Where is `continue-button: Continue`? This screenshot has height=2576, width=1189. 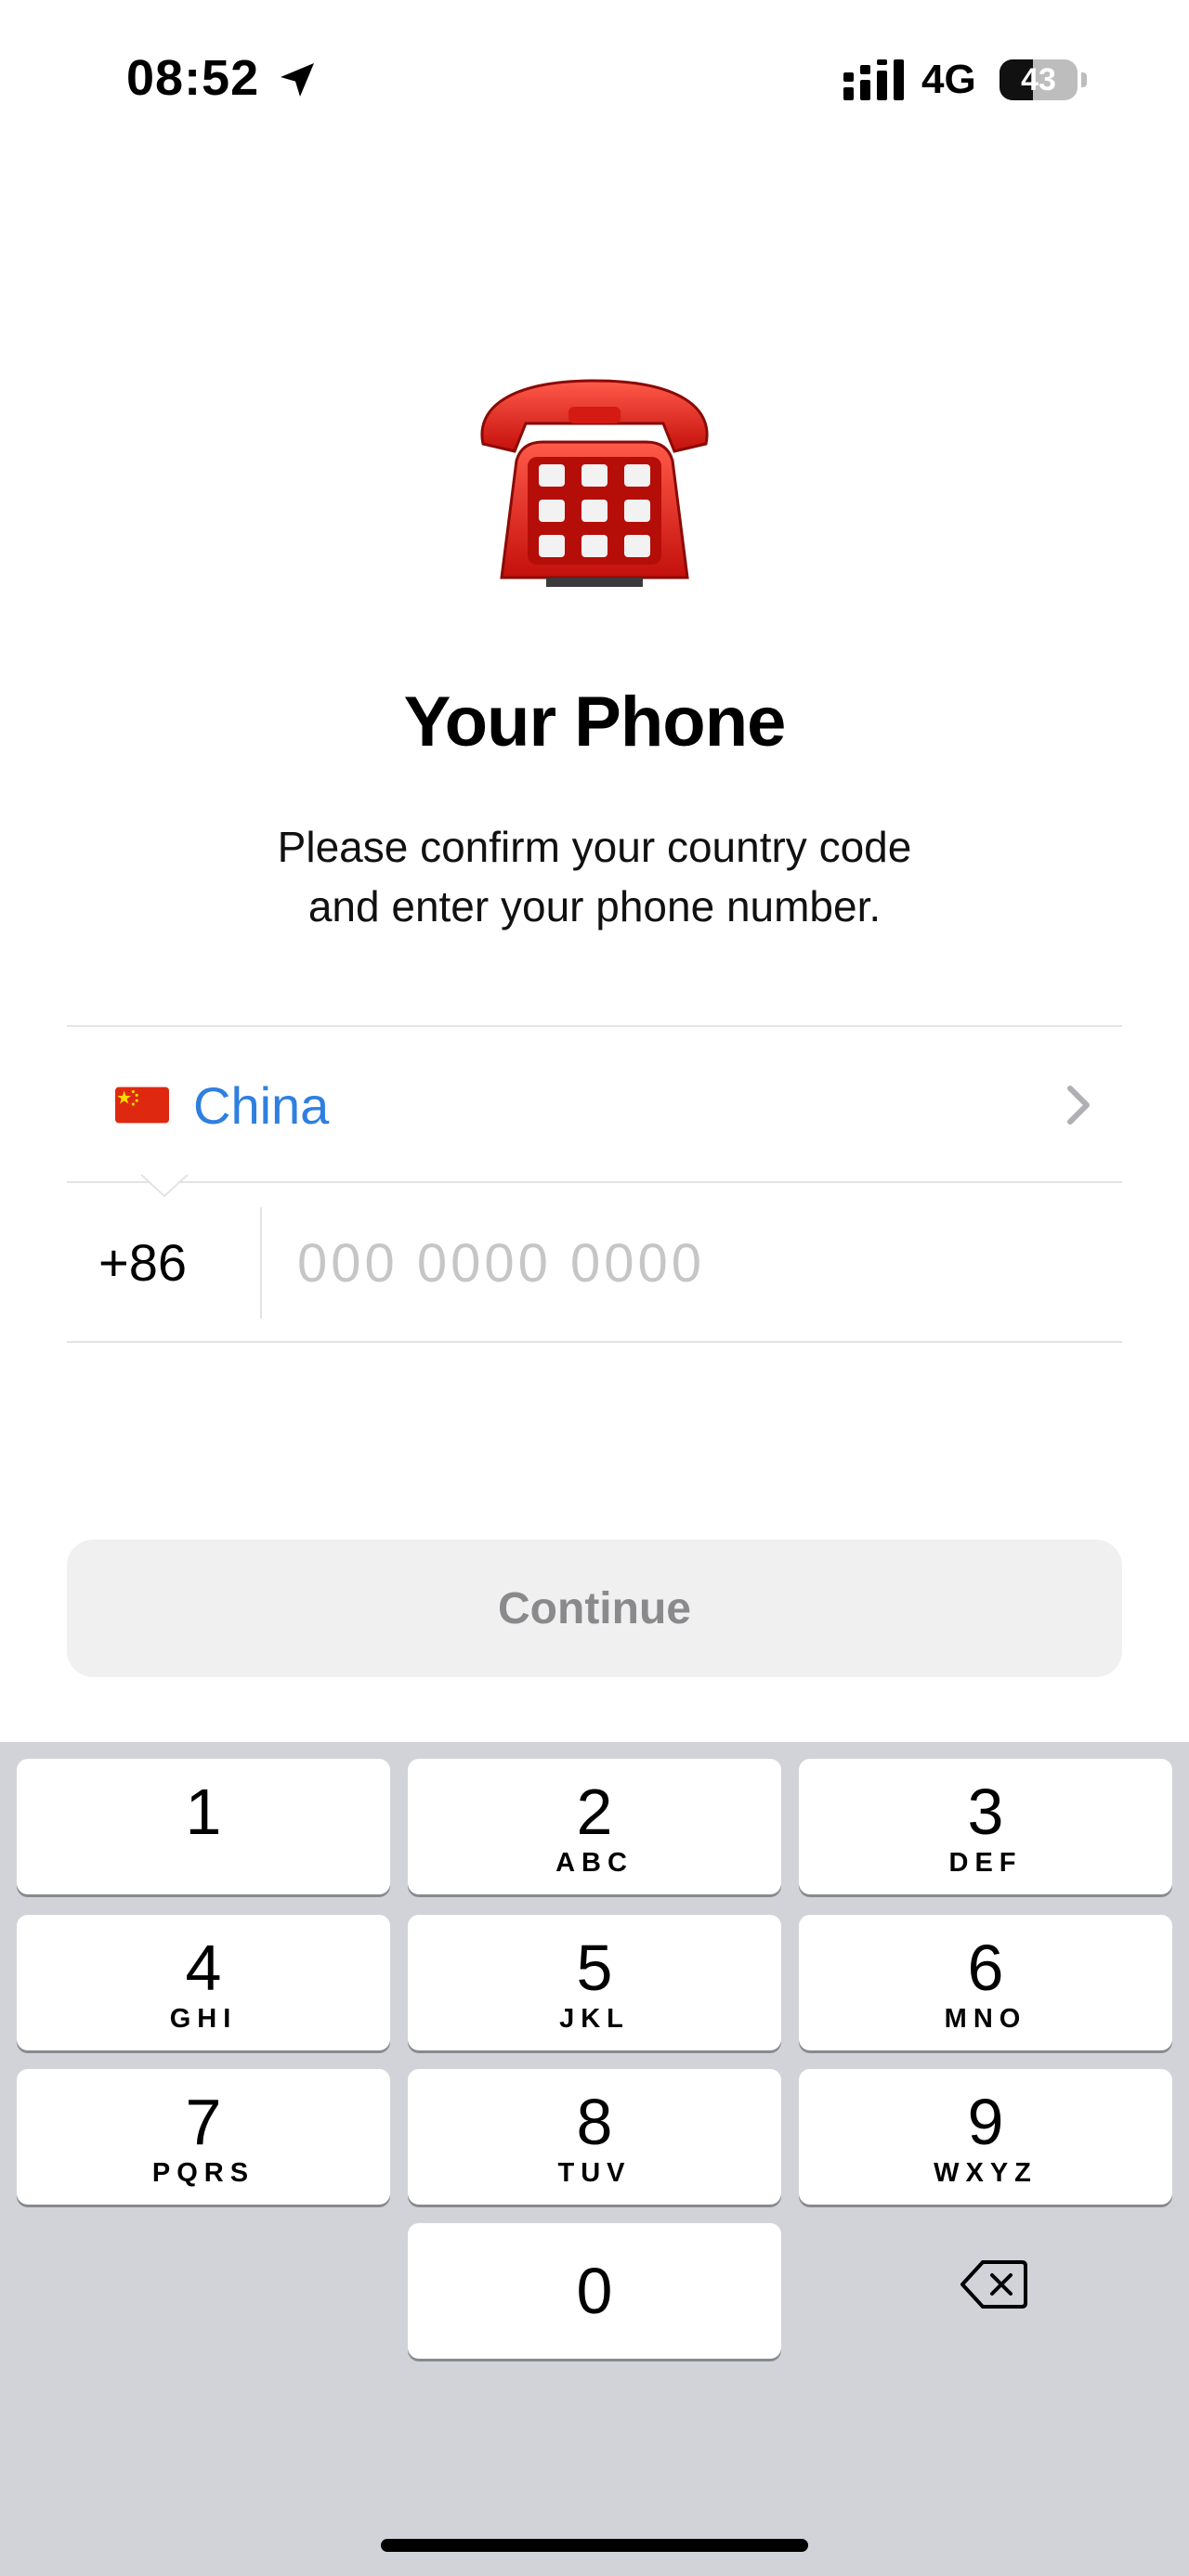
continue-button: Continue is located at coordinates (594, 1609).